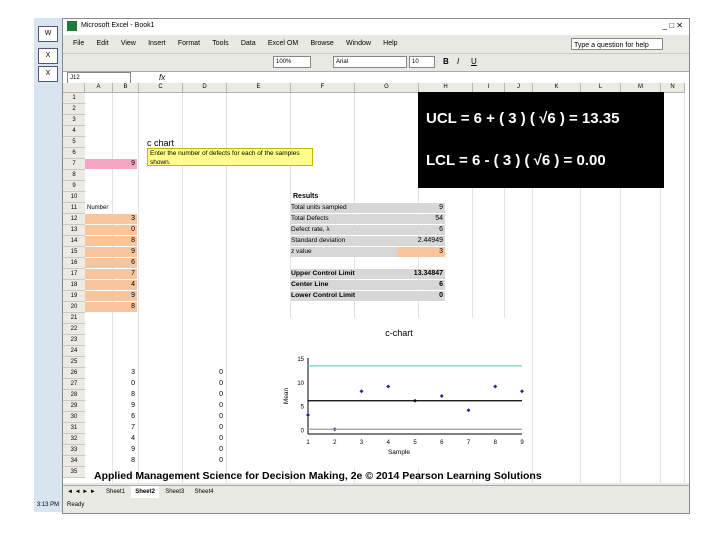 Image resolution: width=720 pixels, height=540 pixels. Describe the element at coordinates (74, 406) in the screenshot. I see `row-header: 29` at that location.